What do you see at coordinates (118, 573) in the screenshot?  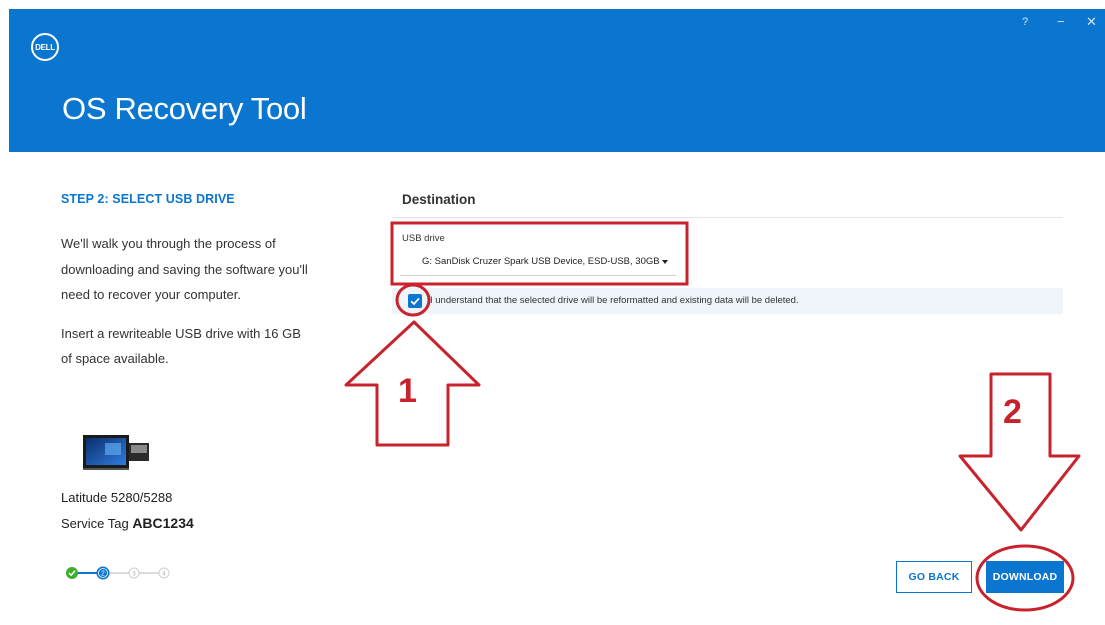 I see `step-progress: 2 3 4` at bounding box center [118, 573].